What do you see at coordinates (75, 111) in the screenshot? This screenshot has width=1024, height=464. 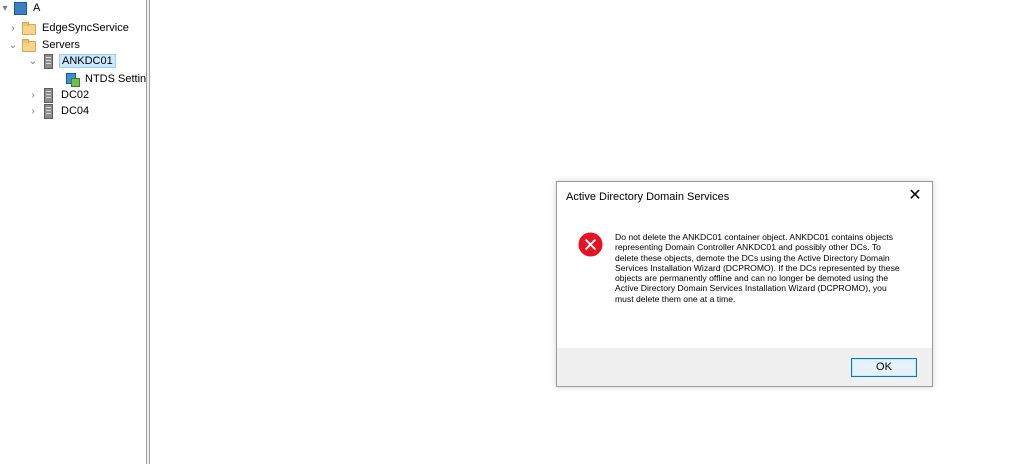 I see `tree-item-label: DC04` at bounding box center [75, 111].